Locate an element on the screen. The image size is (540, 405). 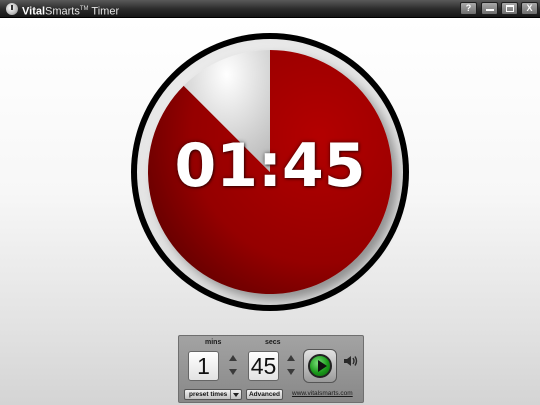
speaker-icon is located at coordinates (351, 361).